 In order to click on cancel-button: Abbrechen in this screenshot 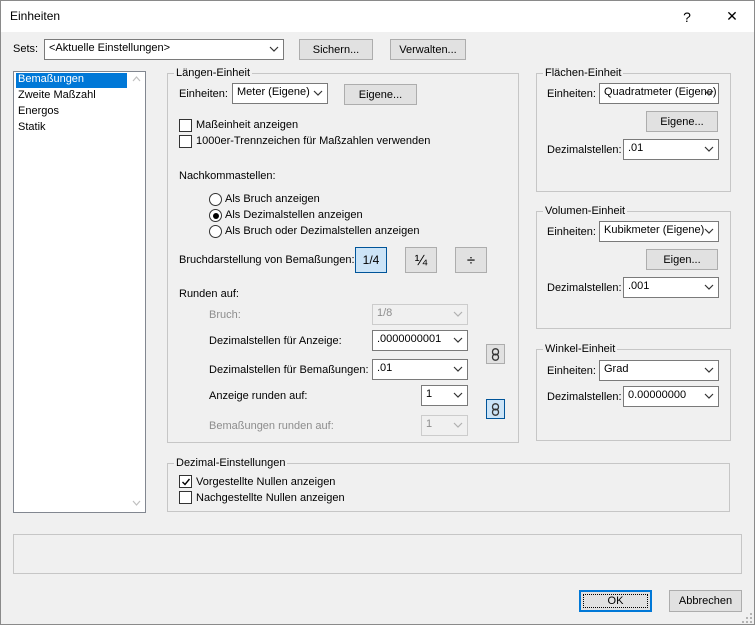, I will do `click(705, 601)`.